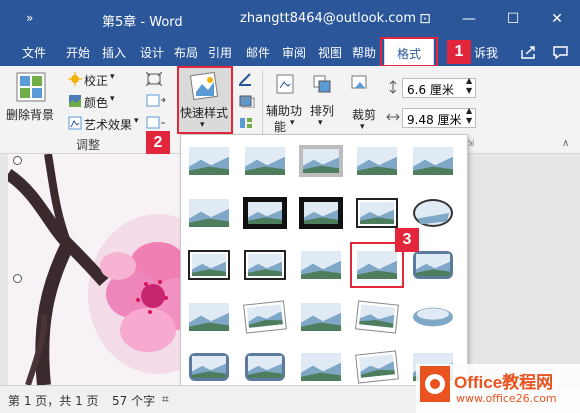  I want to click on width-value: 9.48 厘米, so click(434, 120).